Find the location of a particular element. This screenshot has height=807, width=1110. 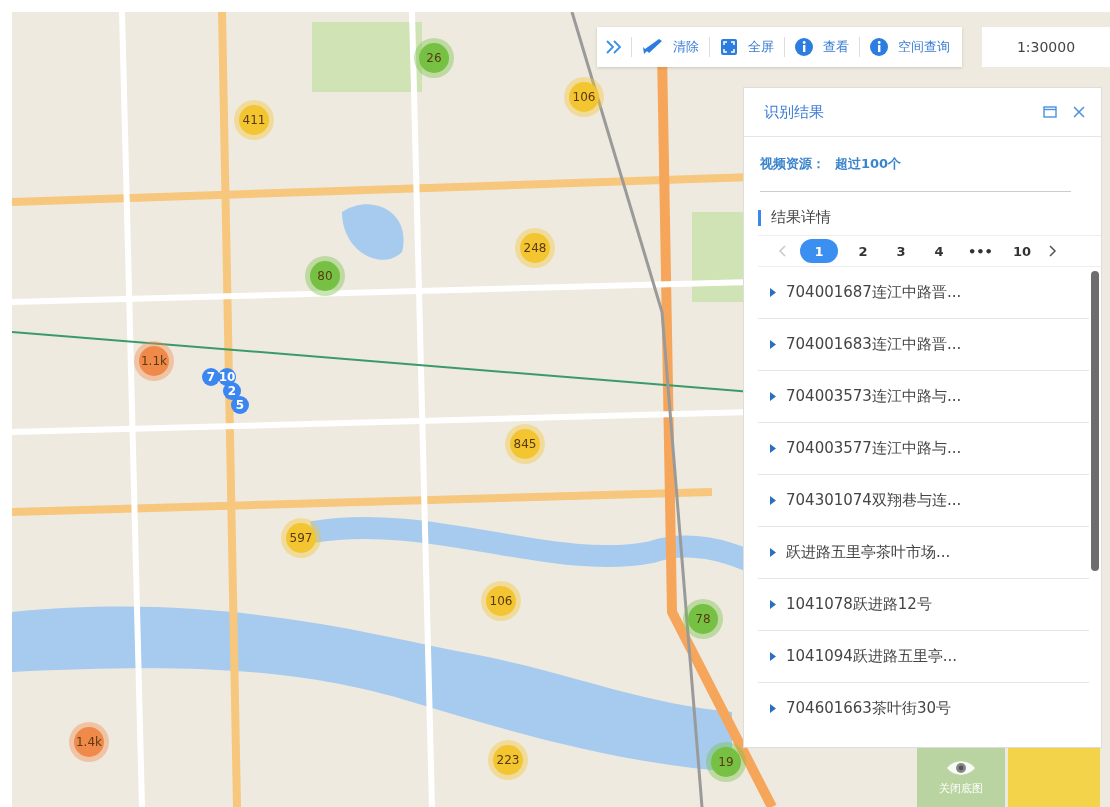

brush-icon is located at coordinates (652, 47).